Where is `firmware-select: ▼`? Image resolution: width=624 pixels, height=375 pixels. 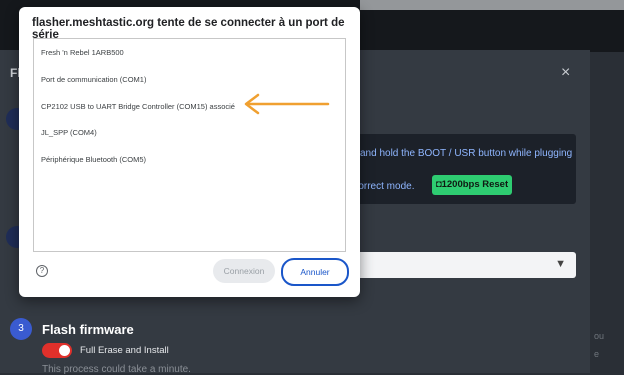
firmware-select: ▼ is located at coordinates (453, 265).